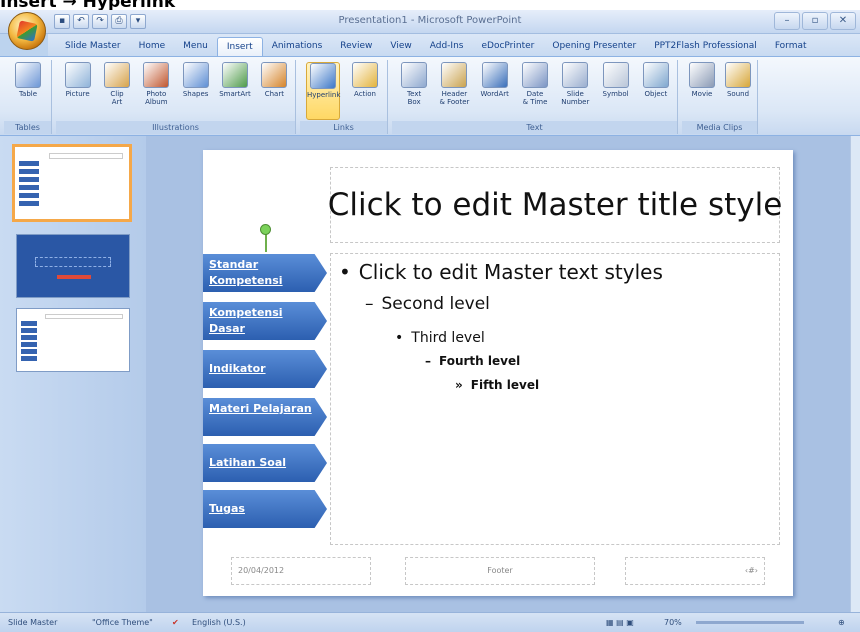  I want to click on ribbon-group-label: Media Clips, so click(719, 127).